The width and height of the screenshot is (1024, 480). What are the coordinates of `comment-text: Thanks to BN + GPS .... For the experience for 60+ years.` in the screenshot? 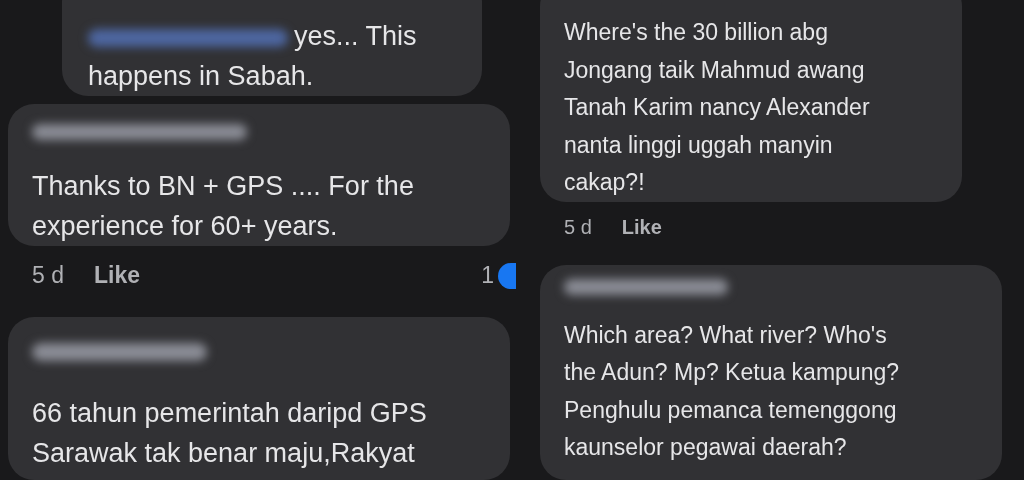 It's located at (223, 206).